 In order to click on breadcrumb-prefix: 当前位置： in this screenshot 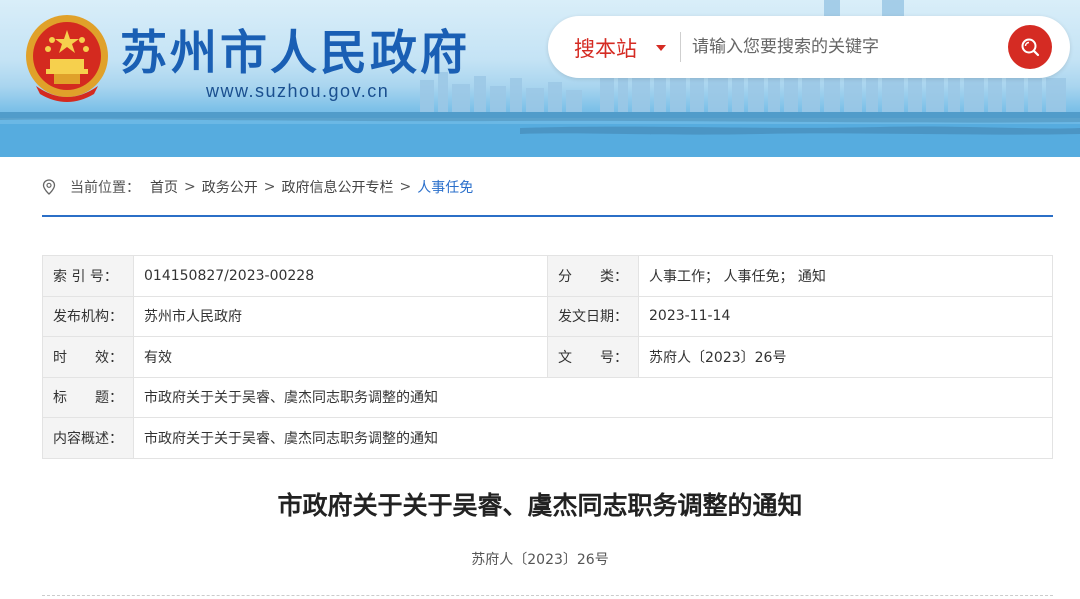, I will do `click(105, 188)`.